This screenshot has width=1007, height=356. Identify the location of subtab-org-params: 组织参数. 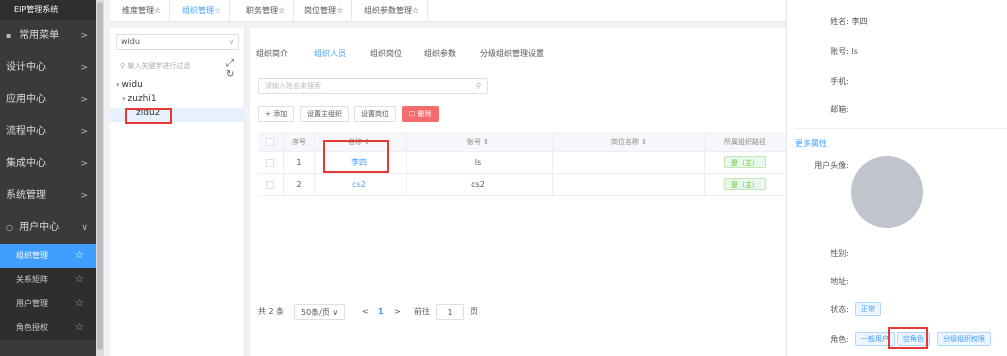
(440, 54).